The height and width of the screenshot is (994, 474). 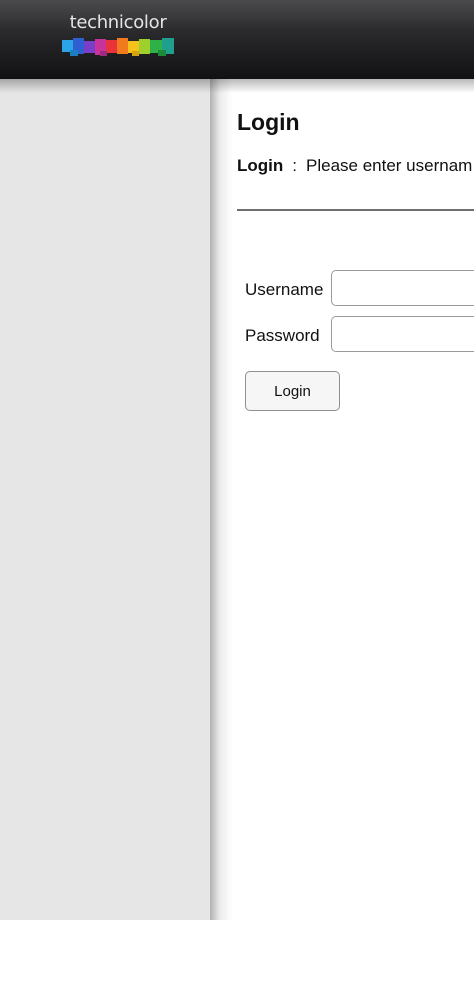 I want to click on login-instruction: Login: Please enter usernam, so click(x=354, y=166).